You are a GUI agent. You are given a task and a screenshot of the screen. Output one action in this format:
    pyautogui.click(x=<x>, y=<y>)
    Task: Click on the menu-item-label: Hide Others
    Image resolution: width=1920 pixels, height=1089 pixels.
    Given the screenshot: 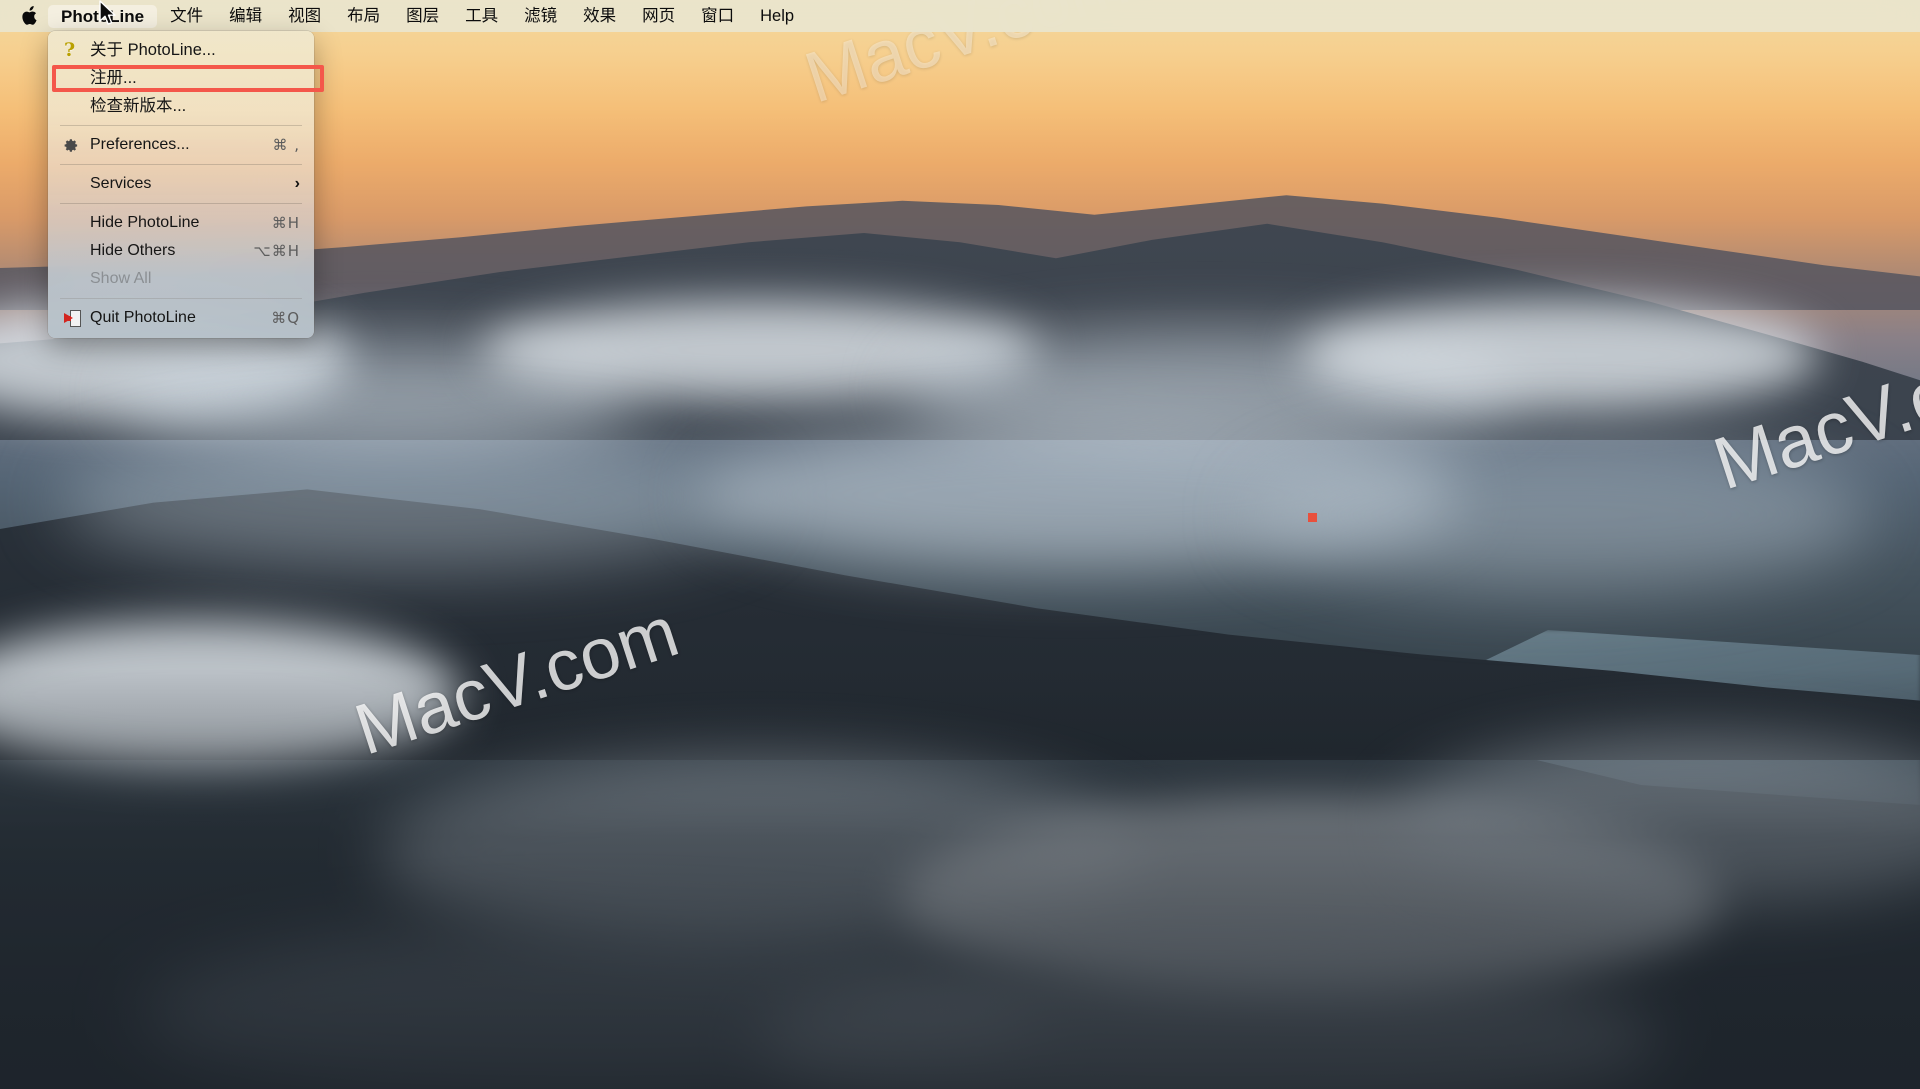 What is the action you would take?
    pyautogui.click(x=133, y=250)
    